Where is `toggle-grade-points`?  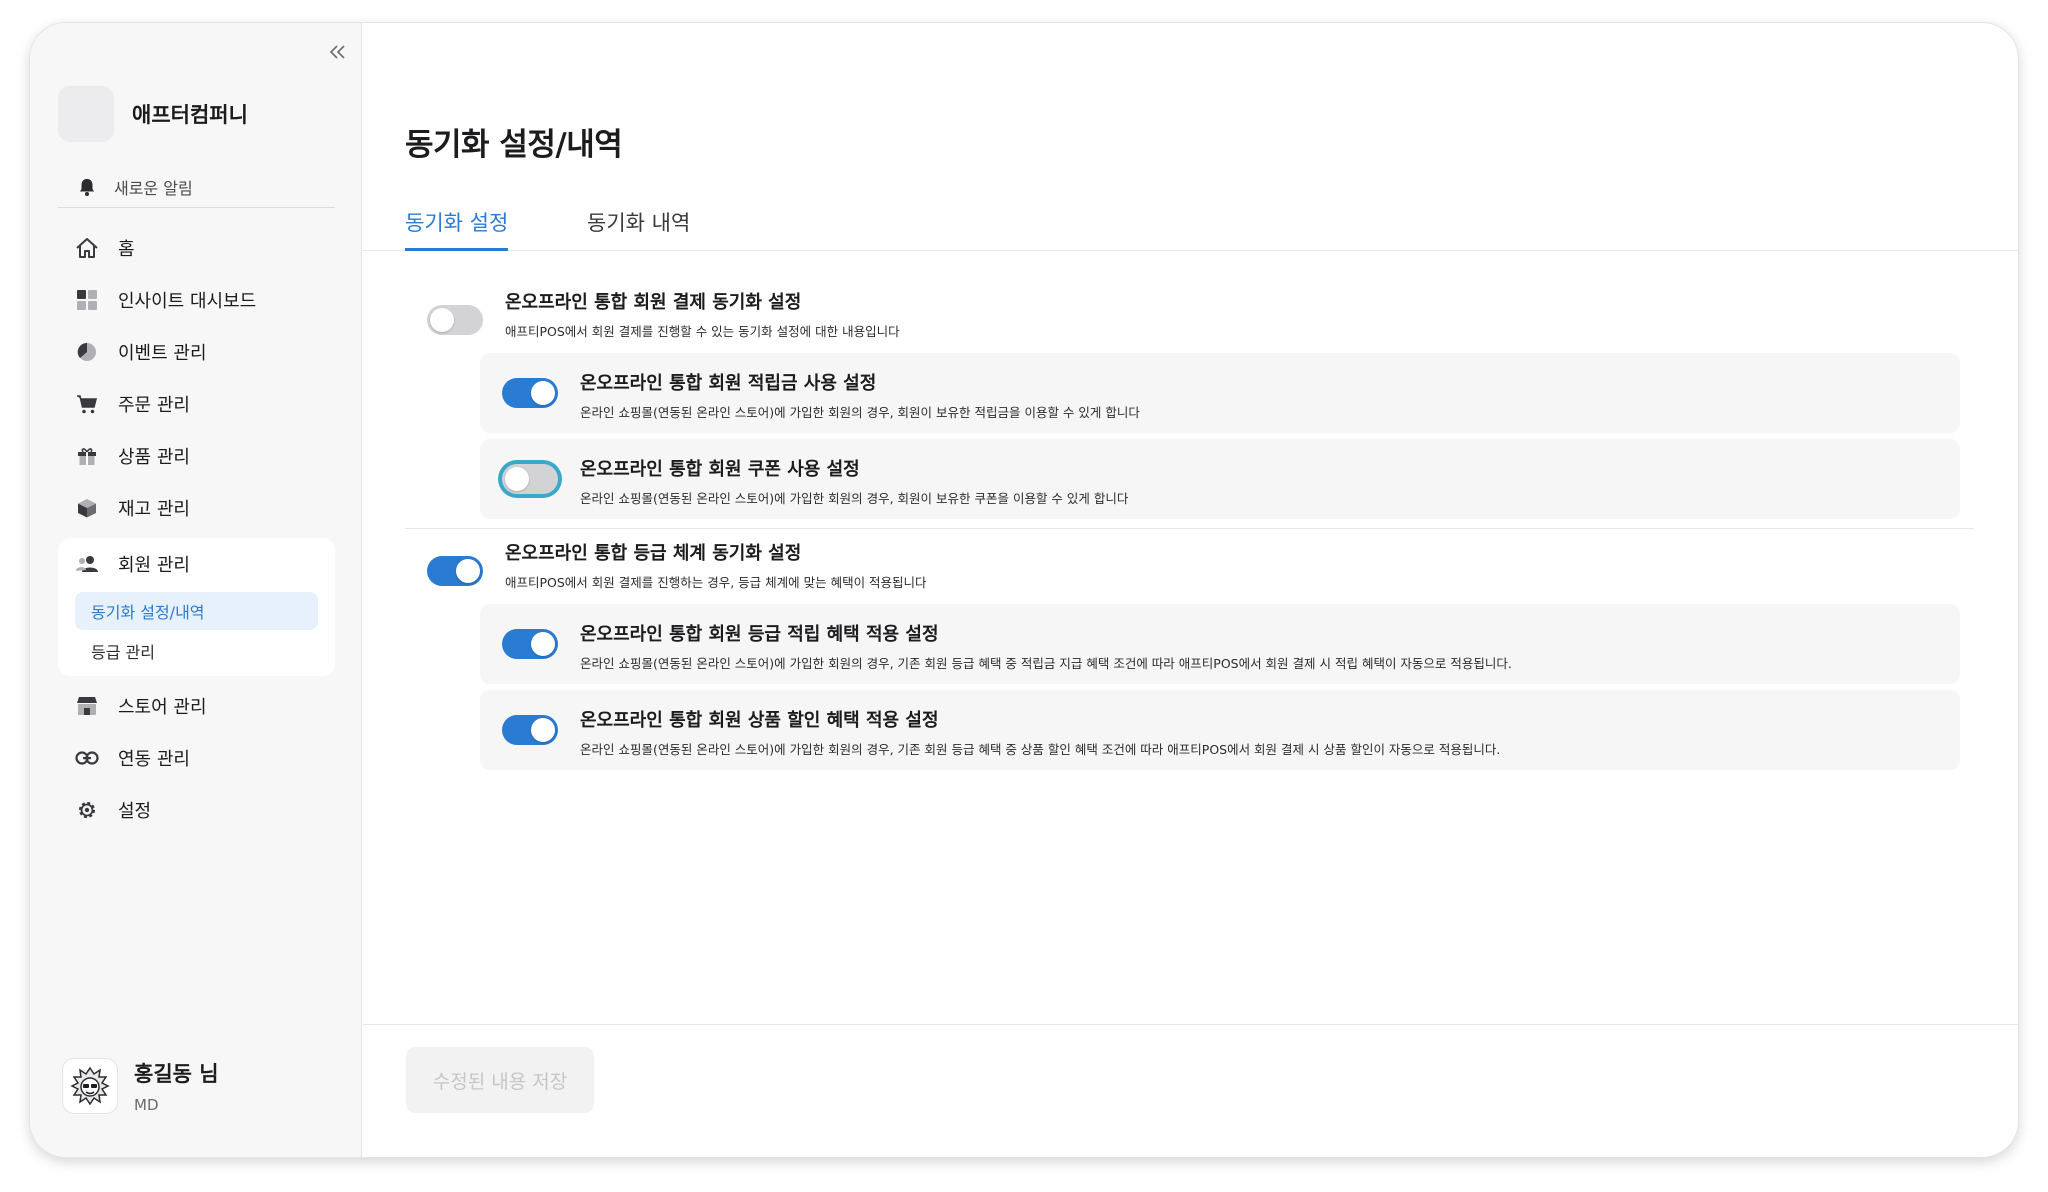 toggle-grade-points is located at coordinates (530, 644).